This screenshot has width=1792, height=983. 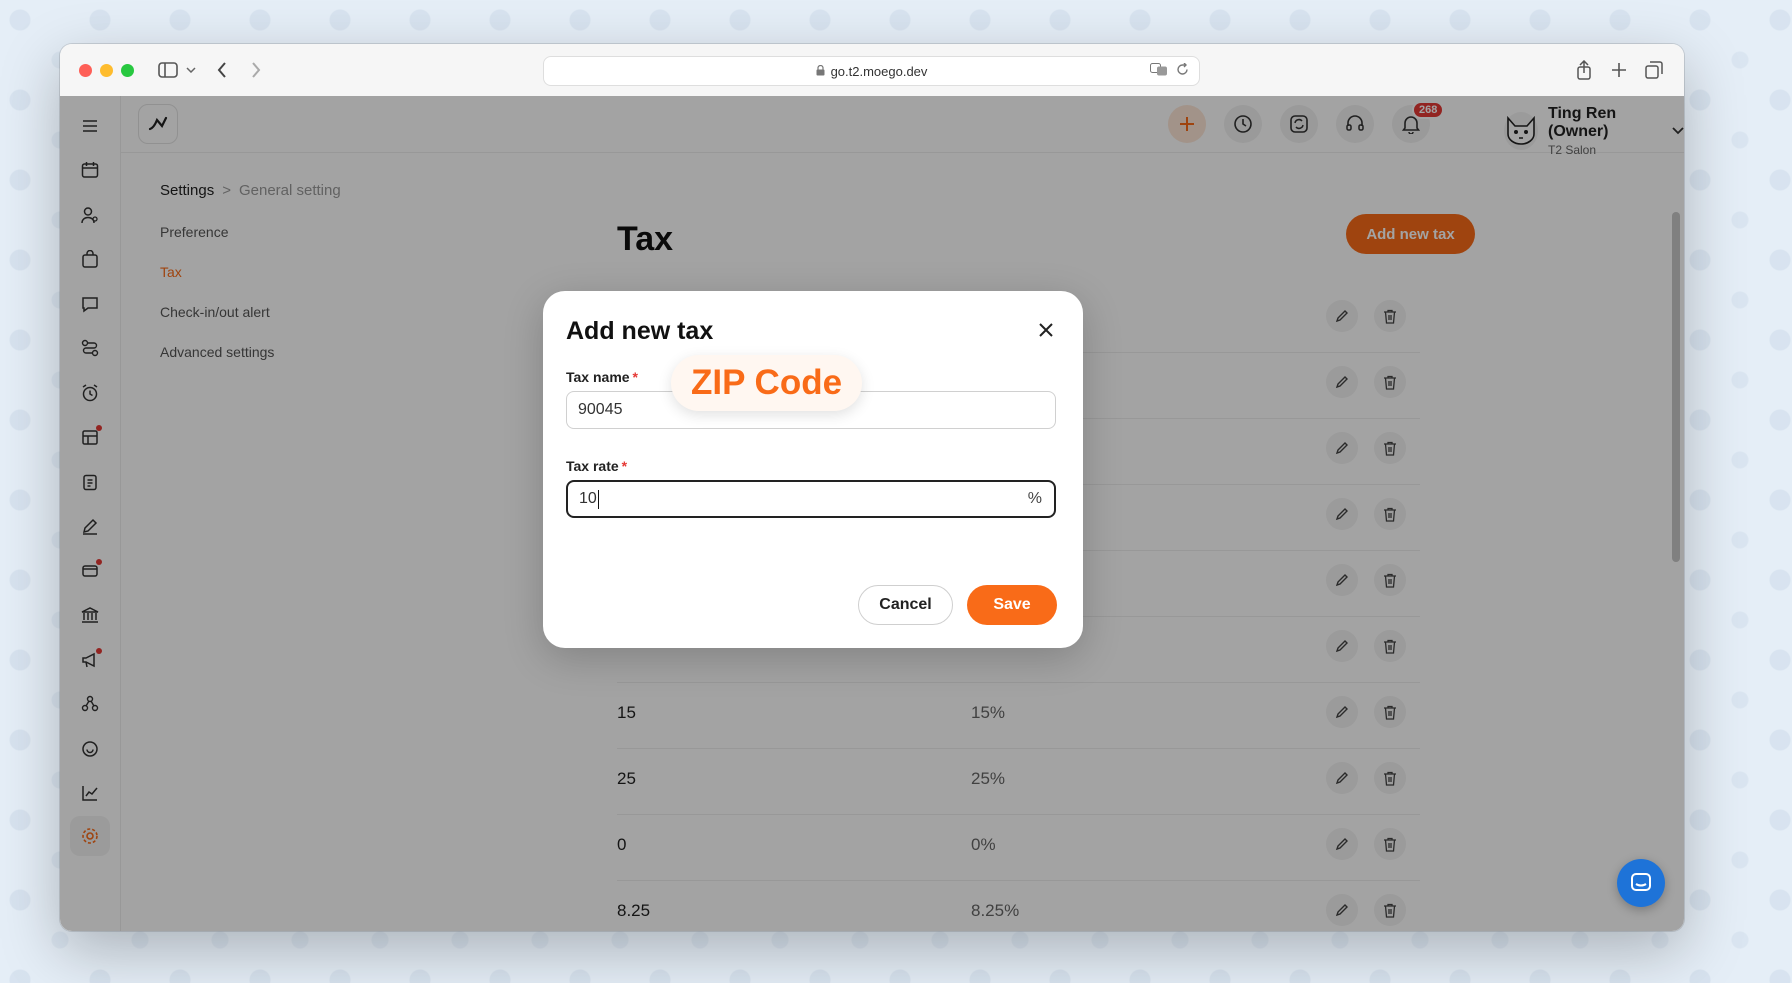 What do you see at coordinates (106, 70) in the screenshot?
I see `minimize-window-button` at bounding box center [106, 70].